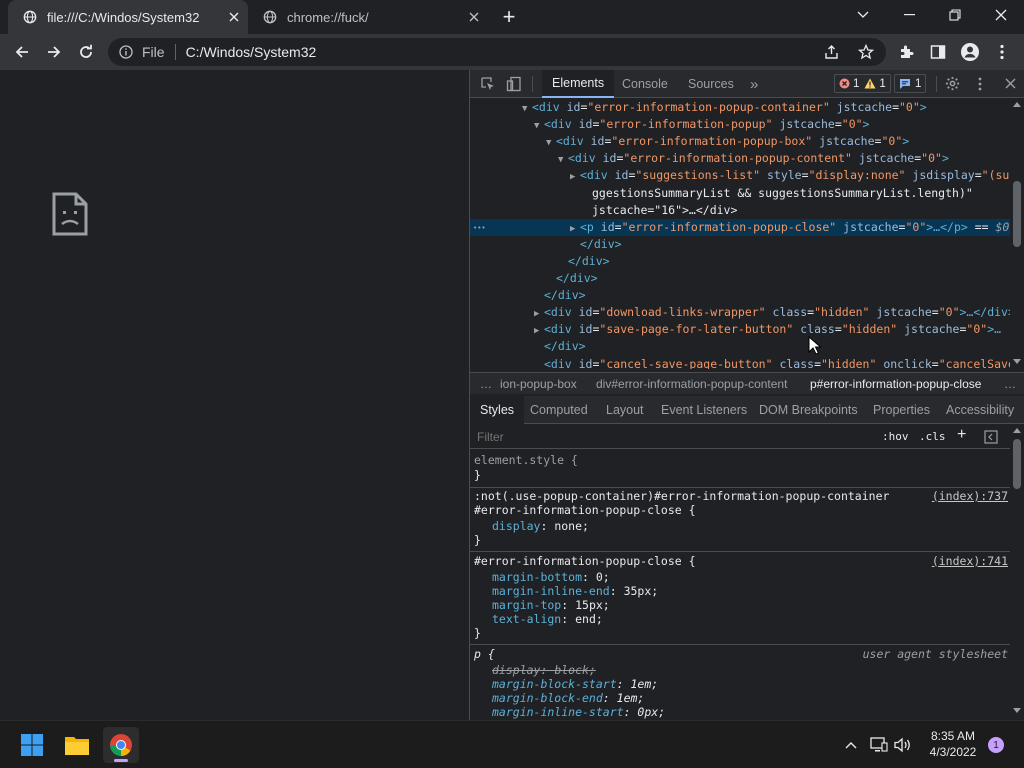 Image resolution: width=1024 pixels, height=768 pixels. I want to click on styles-filter-input, so click(672, 437).